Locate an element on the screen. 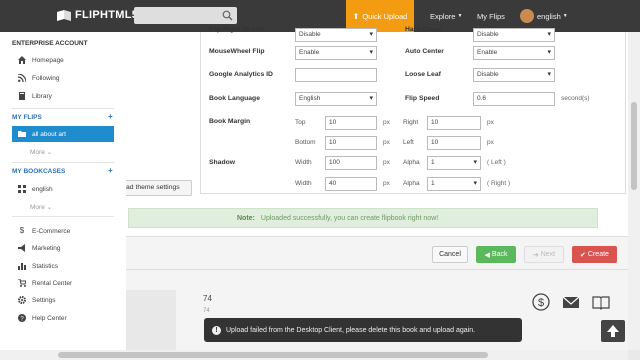  back-button: ◀ Back is located at coordinates (496, 254).